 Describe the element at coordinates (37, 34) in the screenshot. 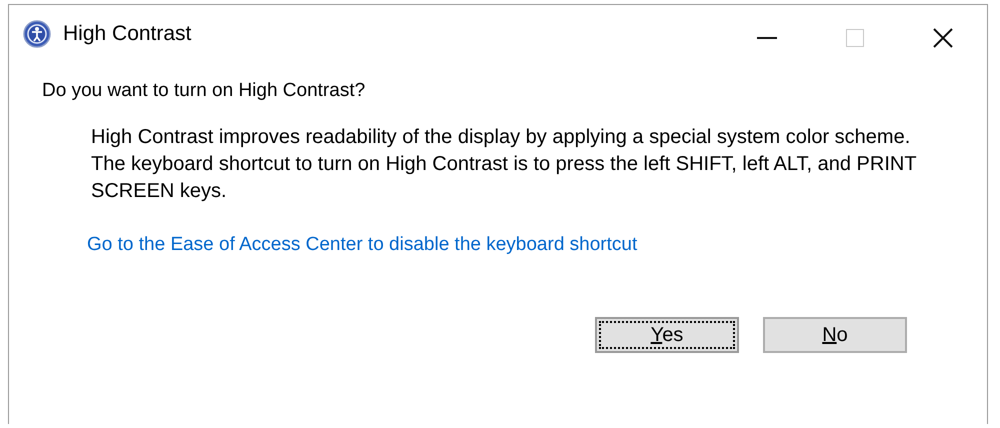

I see `accessibility-icon` at that location.